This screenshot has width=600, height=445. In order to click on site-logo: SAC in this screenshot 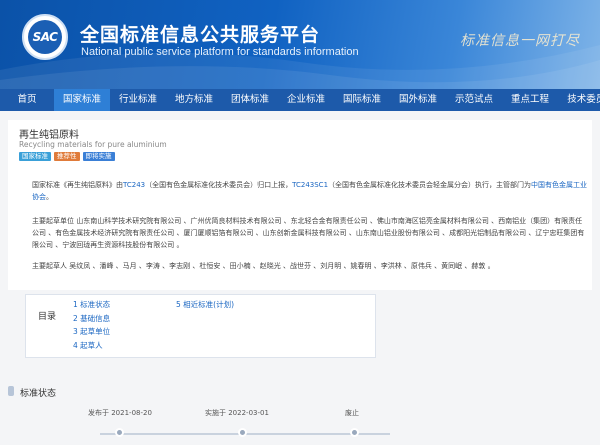, I will do `click(45, 37)`.